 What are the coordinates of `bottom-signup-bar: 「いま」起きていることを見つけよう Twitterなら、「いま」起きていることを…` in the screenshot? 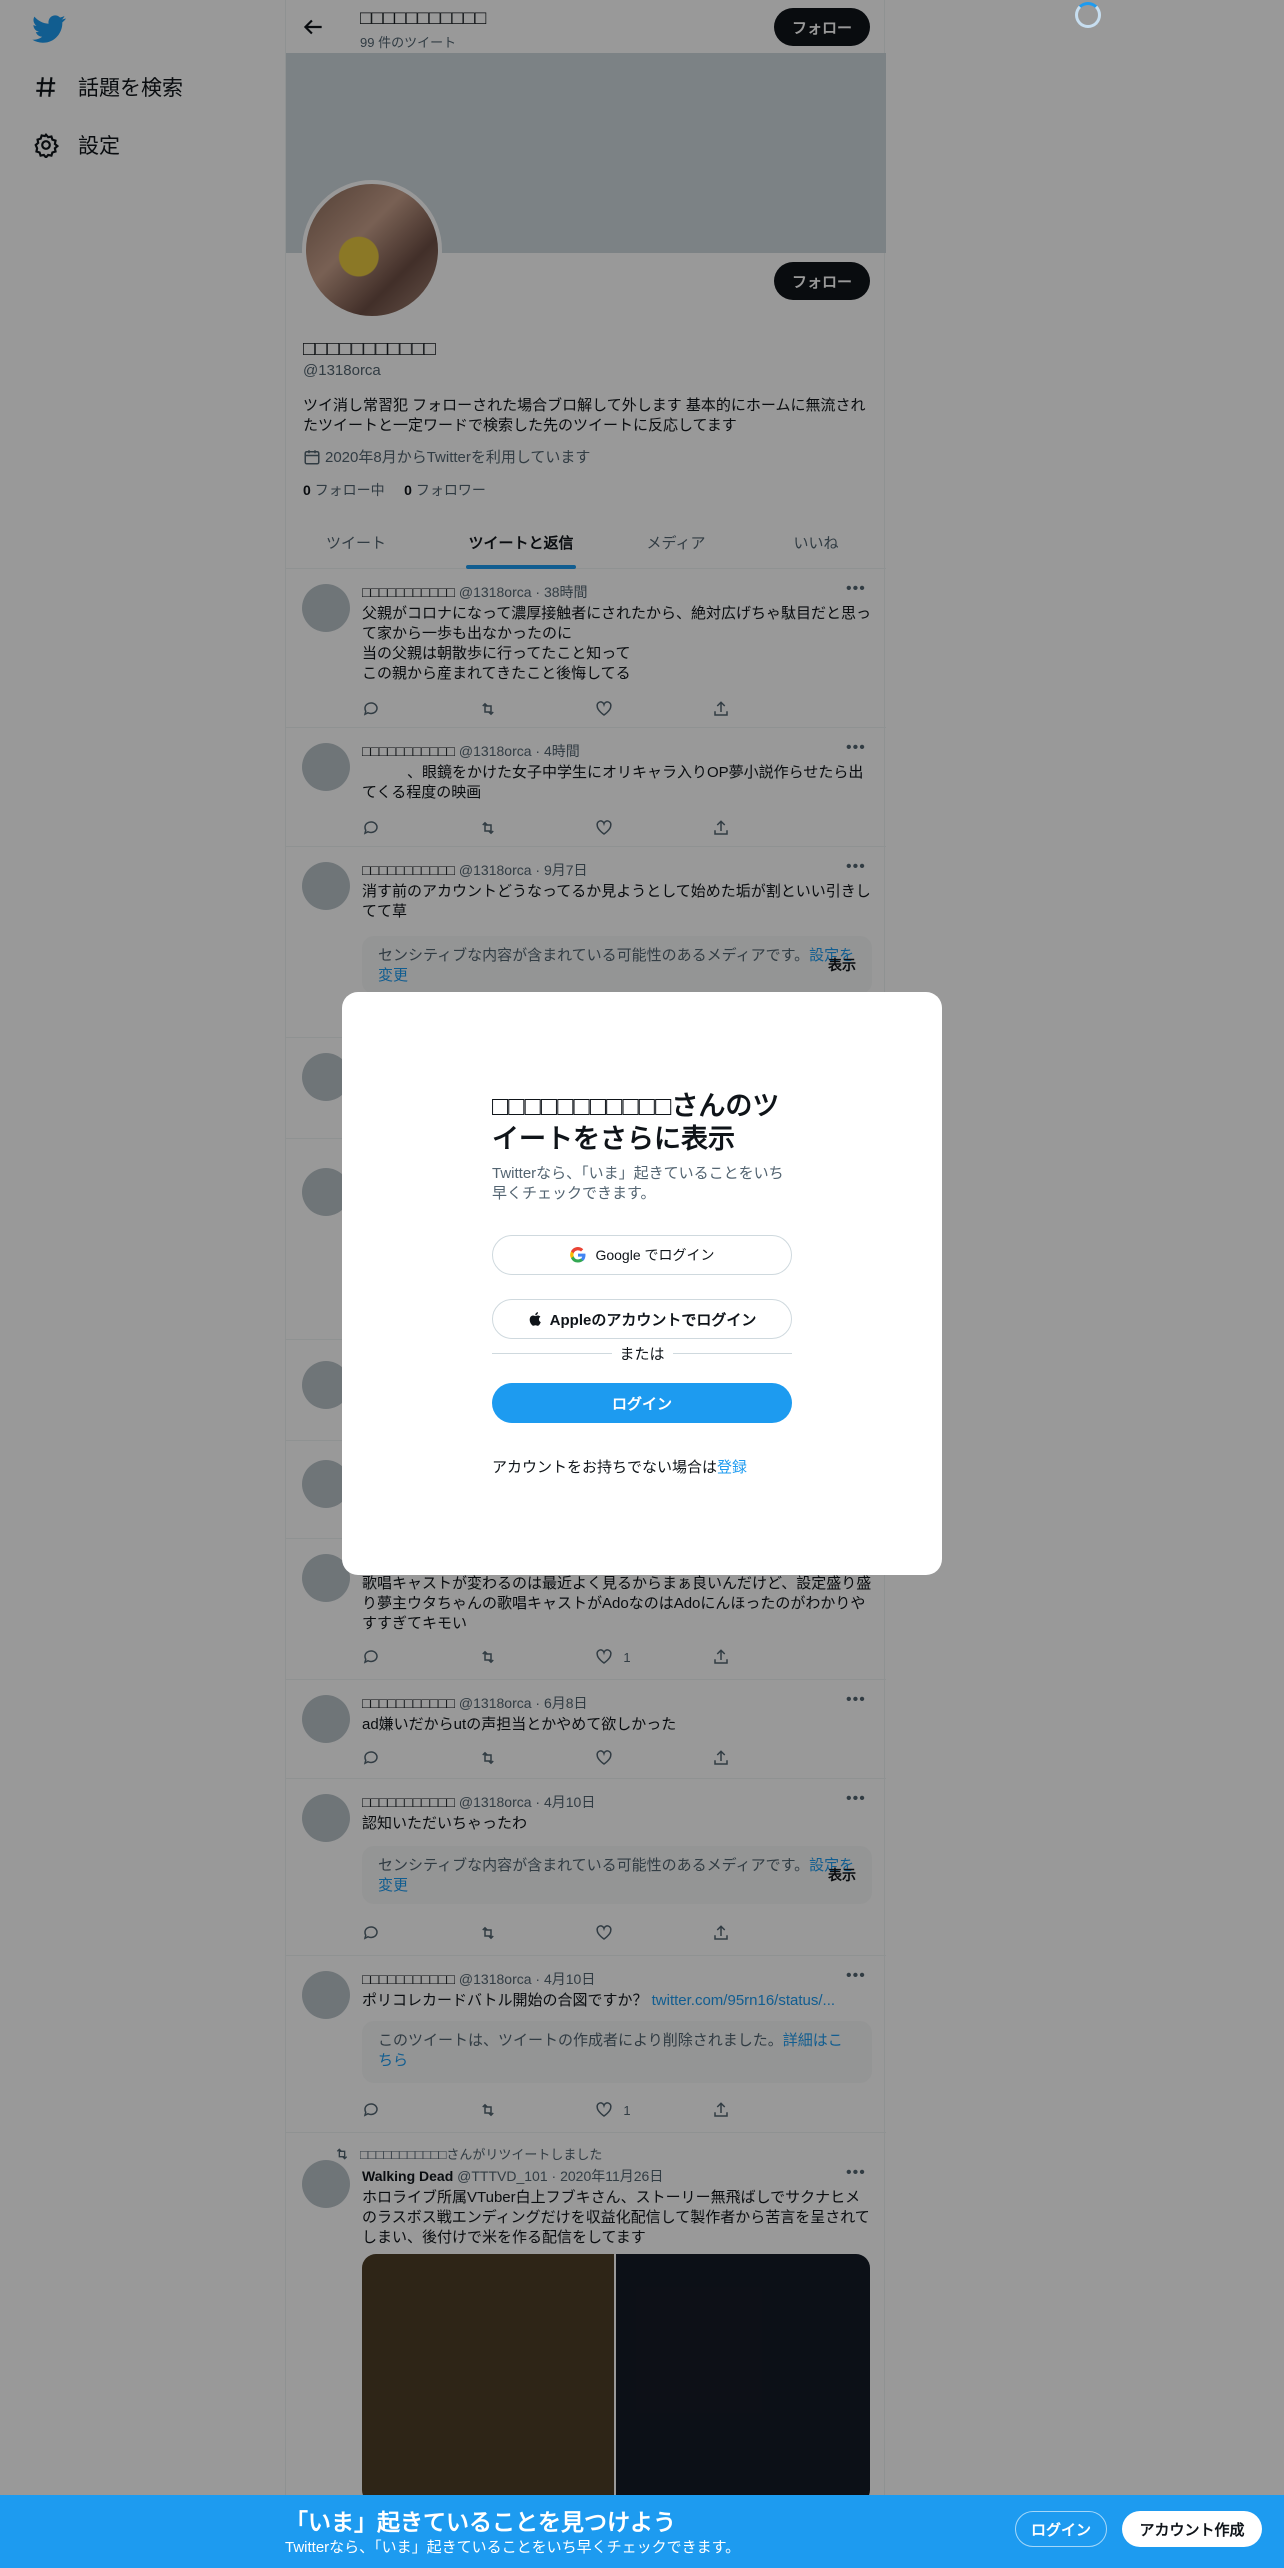 It's located at (642, 2531).